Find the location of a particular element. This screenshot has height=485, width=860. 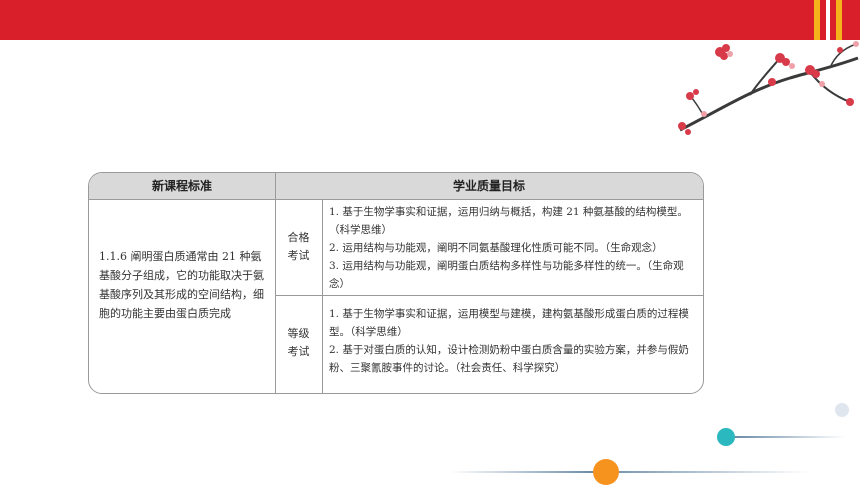

column-divider is located at coordinates (322, 296).